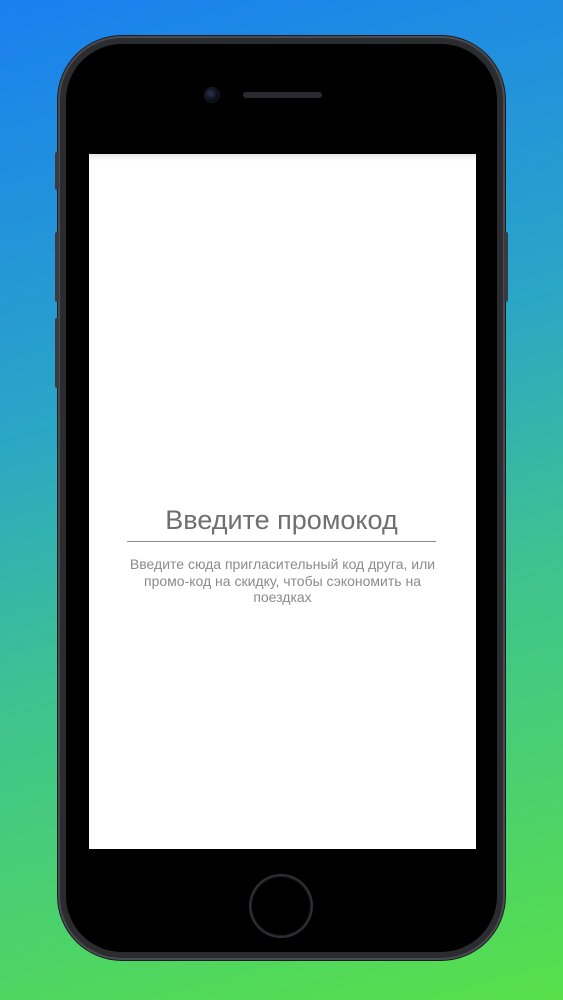 The image size is (563, 1000). Describe the element at coordinates (282, 95) in the screenshot. I see `earpiece-speaker` at that location.